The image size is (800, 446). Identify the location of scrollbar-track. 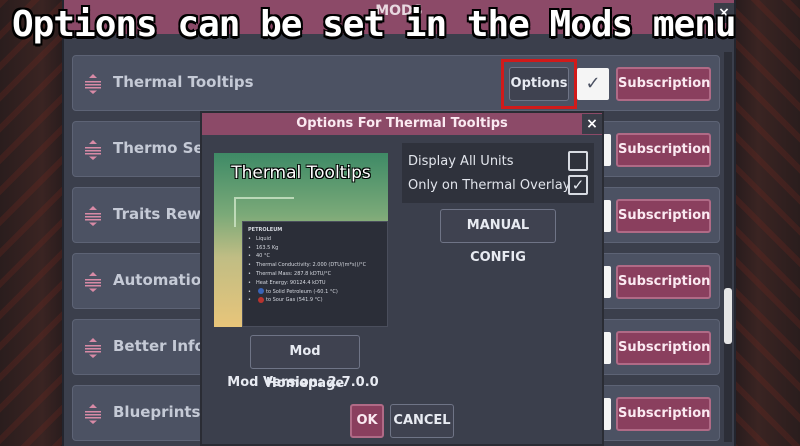
(728, 247).